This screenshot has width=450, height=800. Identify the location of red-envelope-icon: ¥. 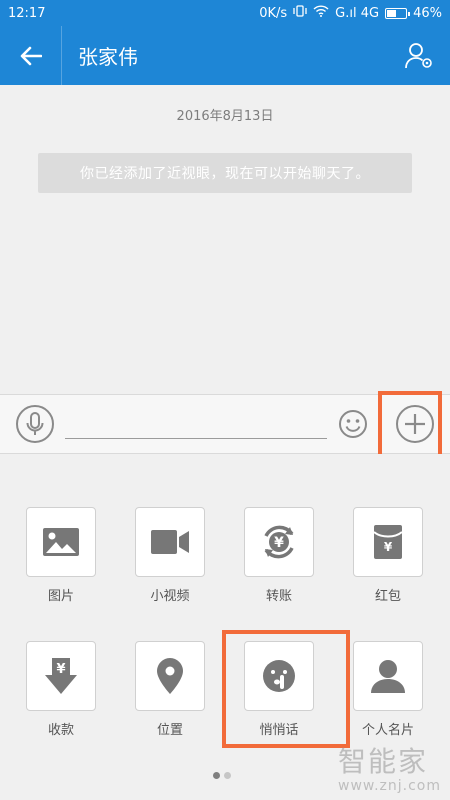
(388, 542).